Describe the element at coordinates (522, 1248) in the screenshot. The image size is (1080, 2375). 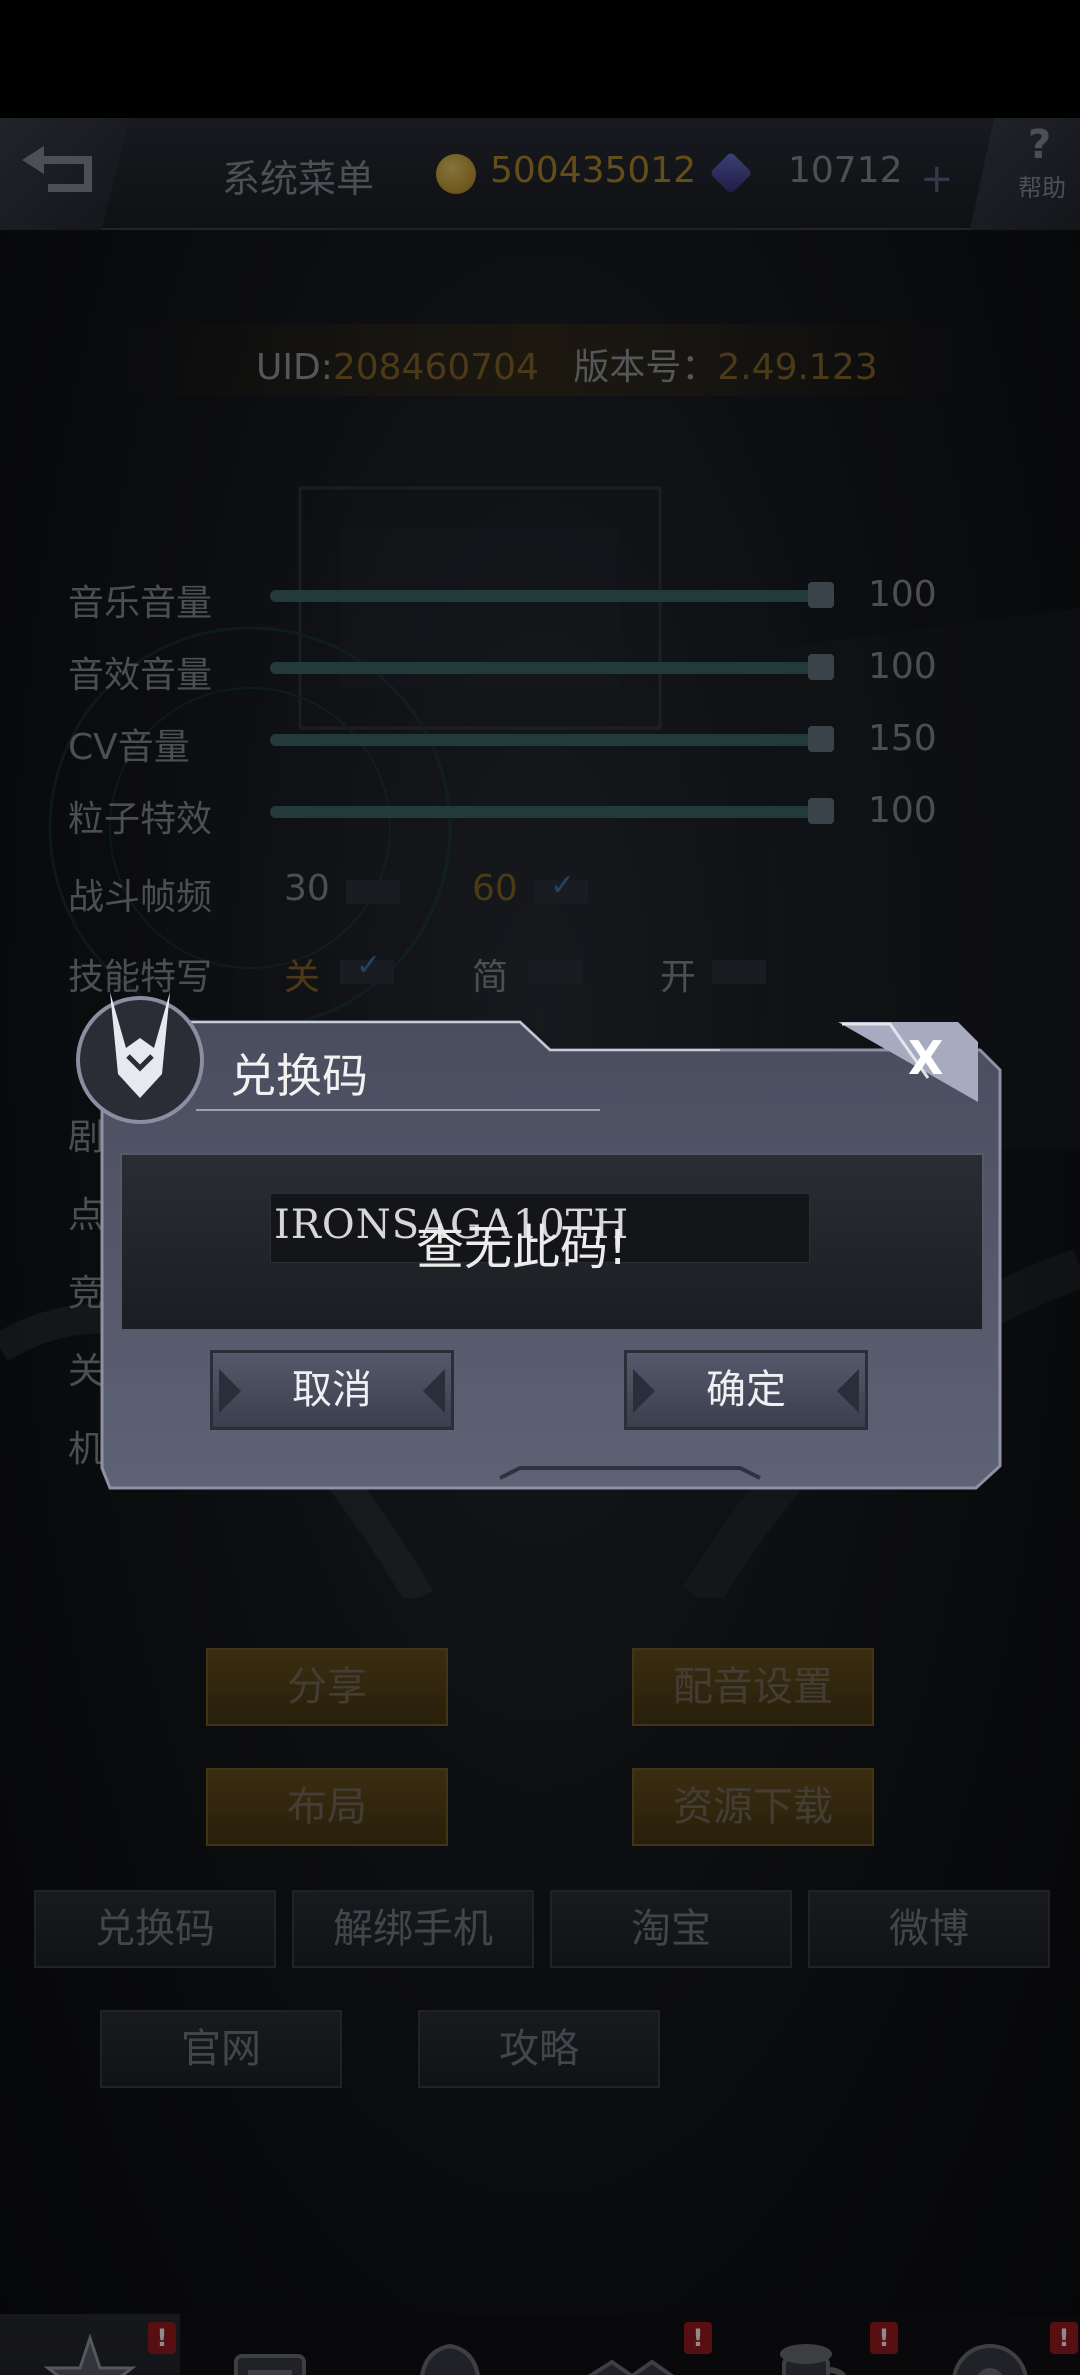
I see `error-message: 查无此码!` at that location.